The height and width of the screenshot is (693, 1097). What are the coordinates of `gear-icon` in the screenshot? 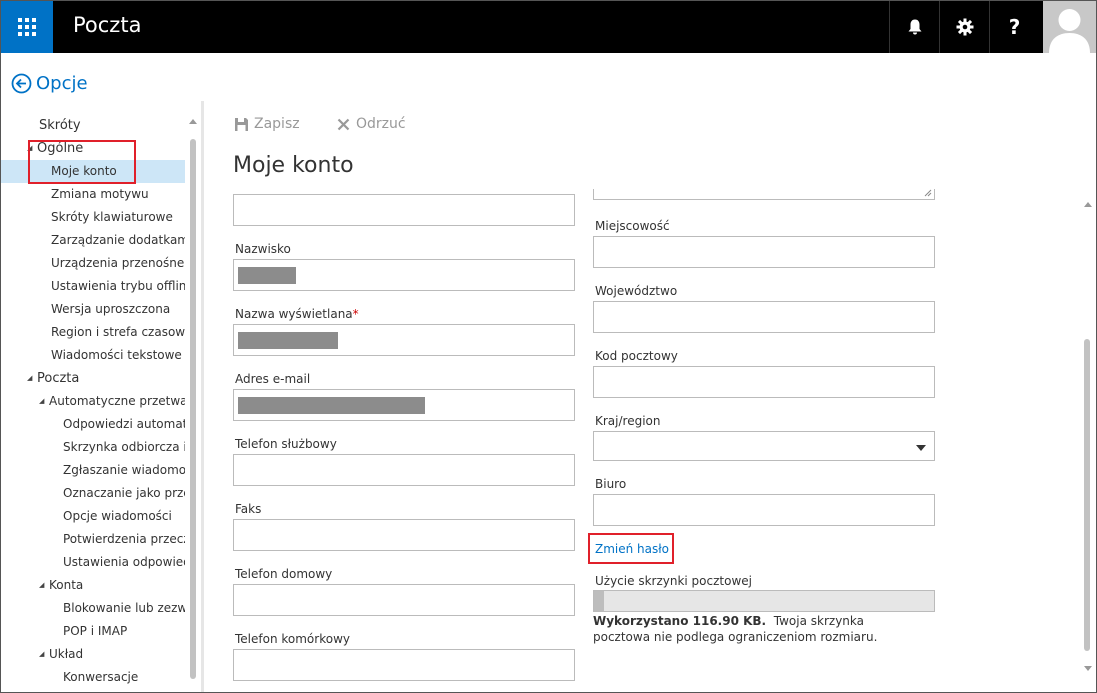 It's located at (964, 27).